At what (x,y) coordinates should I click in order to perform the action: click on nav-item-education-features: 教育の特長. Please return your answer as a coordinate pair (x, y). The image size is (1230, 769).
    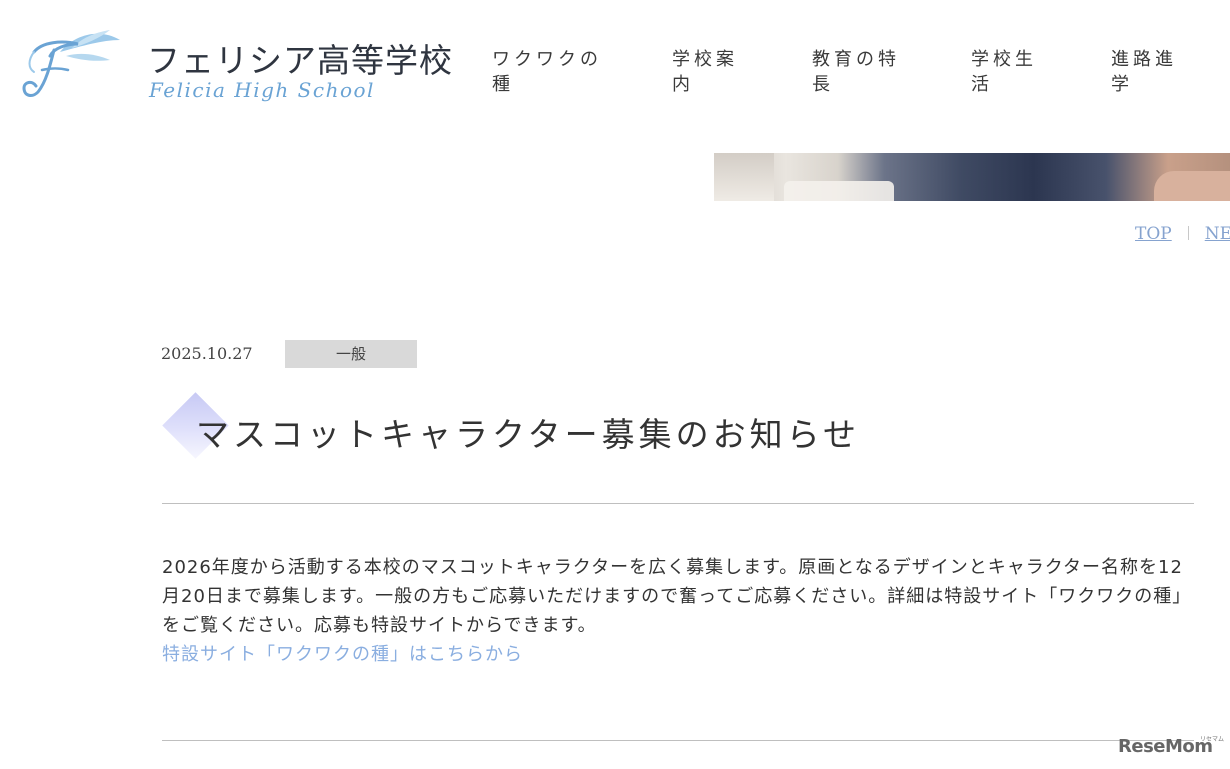
    Looking at the image, I should click on (859, 72).